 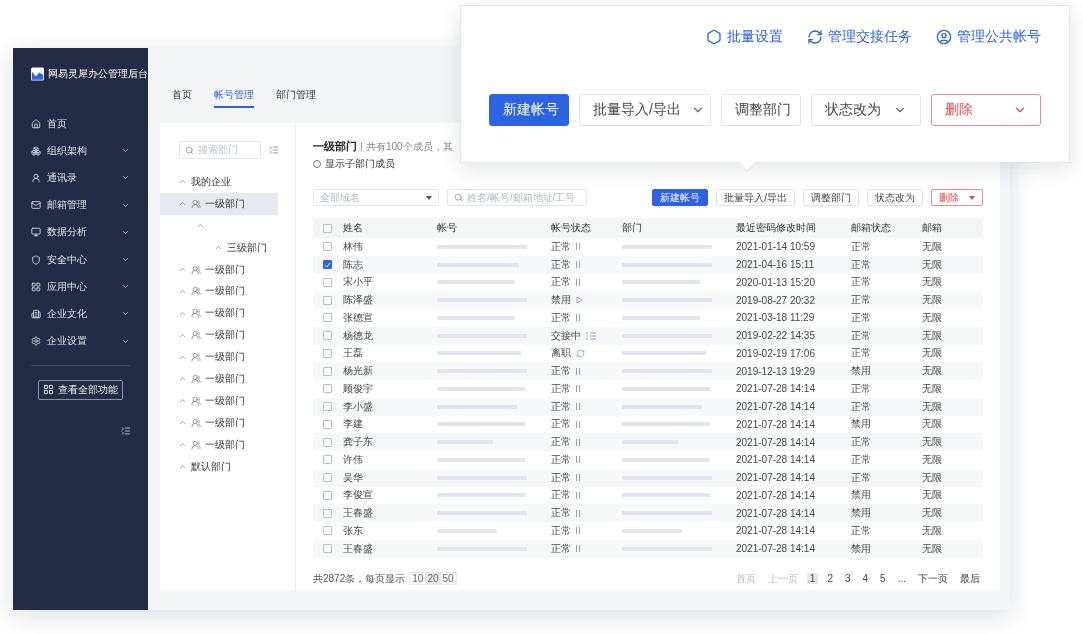 What do you see at coordinates (80, 151) in the screenshot?
I see `menu-item: 组织架构` at bounding box center [80, 151].